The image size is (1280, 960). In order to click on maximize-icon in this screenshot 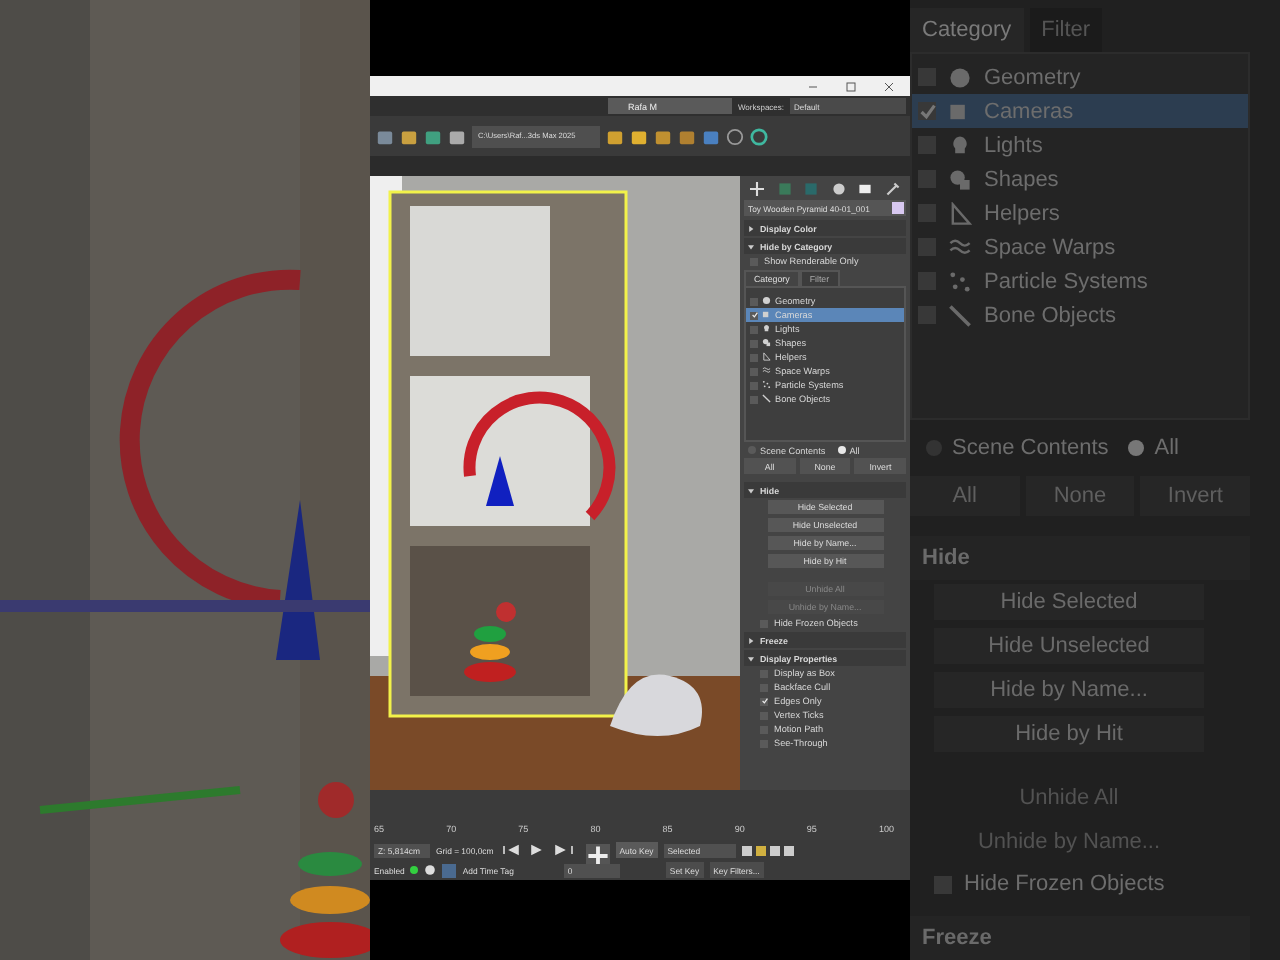, I will do `click(851, 86)`.